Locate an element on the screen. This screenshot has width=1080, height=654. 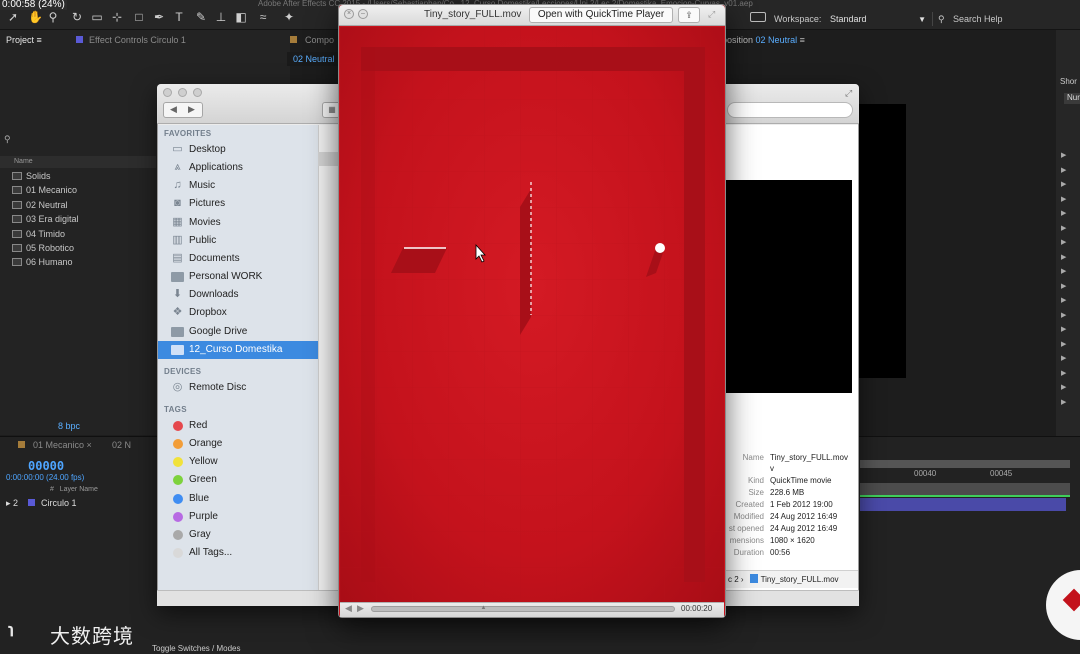
sidebar-item-google-drive: Google Drive is located at coordinates (238, 332).